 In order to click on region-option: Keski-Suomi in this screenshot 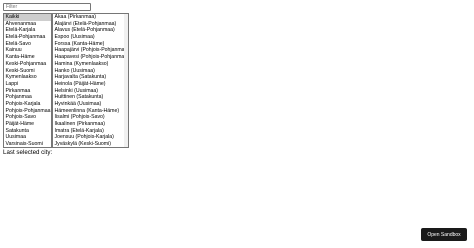, I will do `click(27, 71)`.